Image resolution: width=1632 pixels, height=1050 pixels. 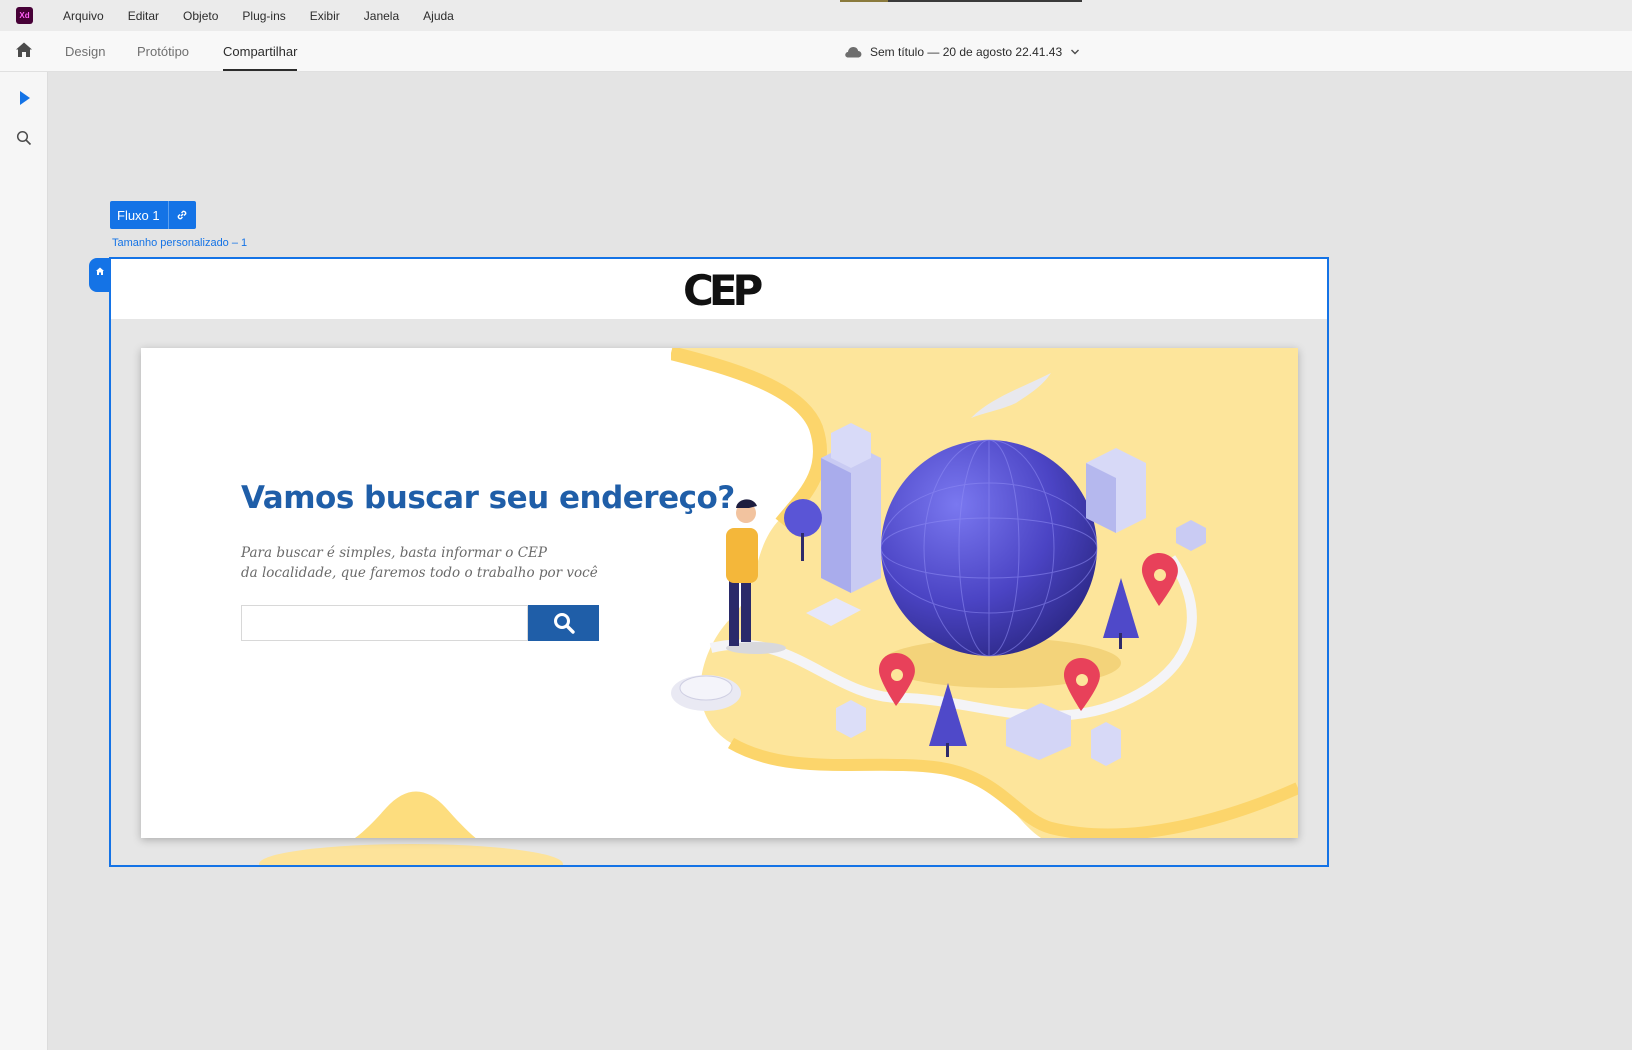 What do you see at coordinates (143, 16) in the screenshot?
I see `menu-editar: Editar` at bounding box center [143, 16].